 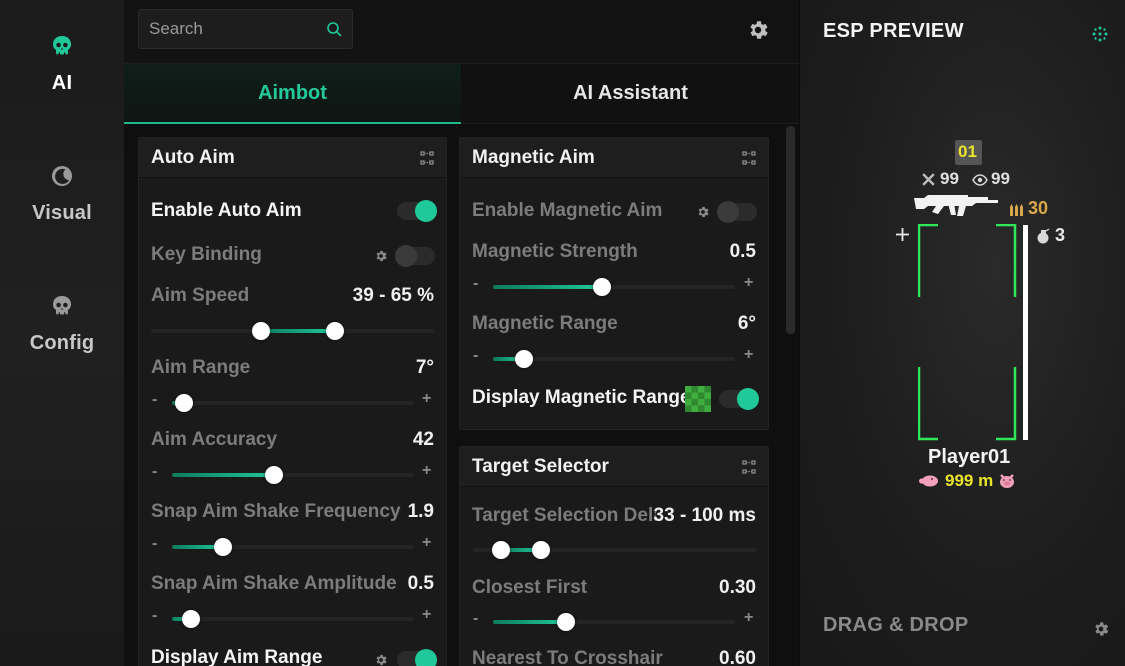 What do you see at coordinates (581, 397) in the screenshot?
I see `display-magnetic-range-label: Display Magnetic Range` at bounding box center [581, 397].